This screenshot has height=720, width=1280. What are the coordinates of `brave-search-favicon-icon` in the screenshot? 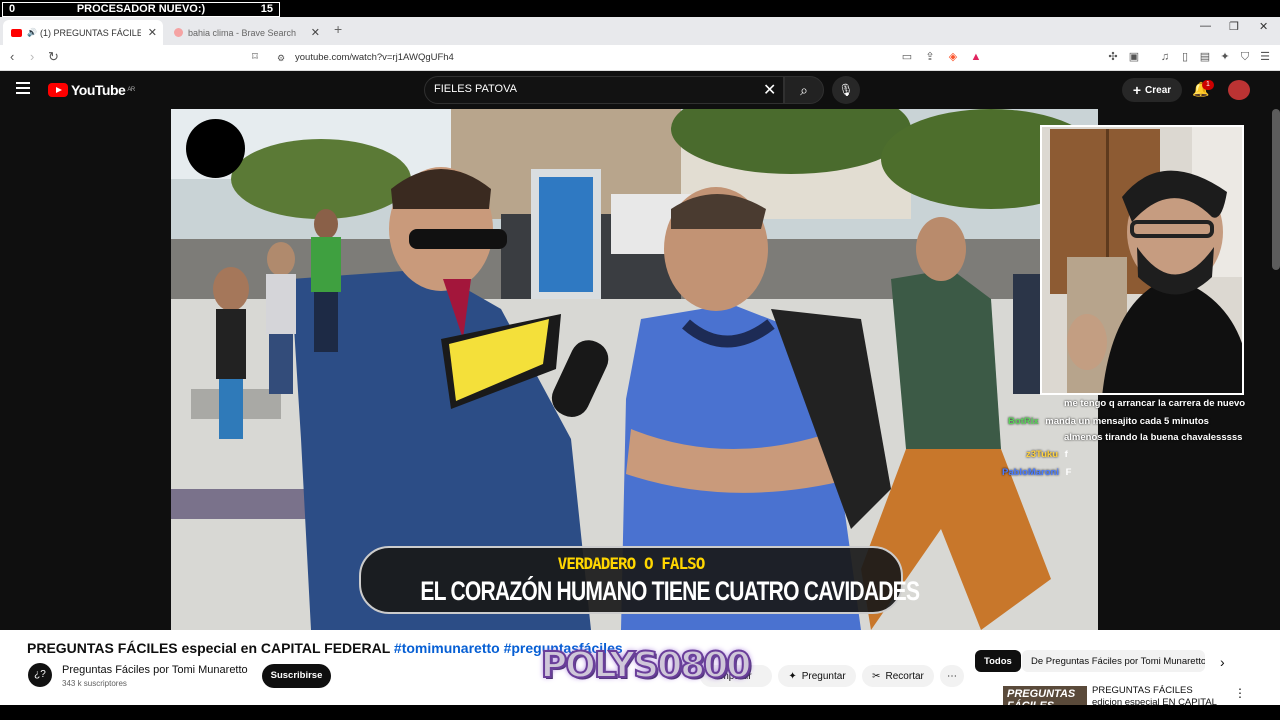 It's located at (178, 32).